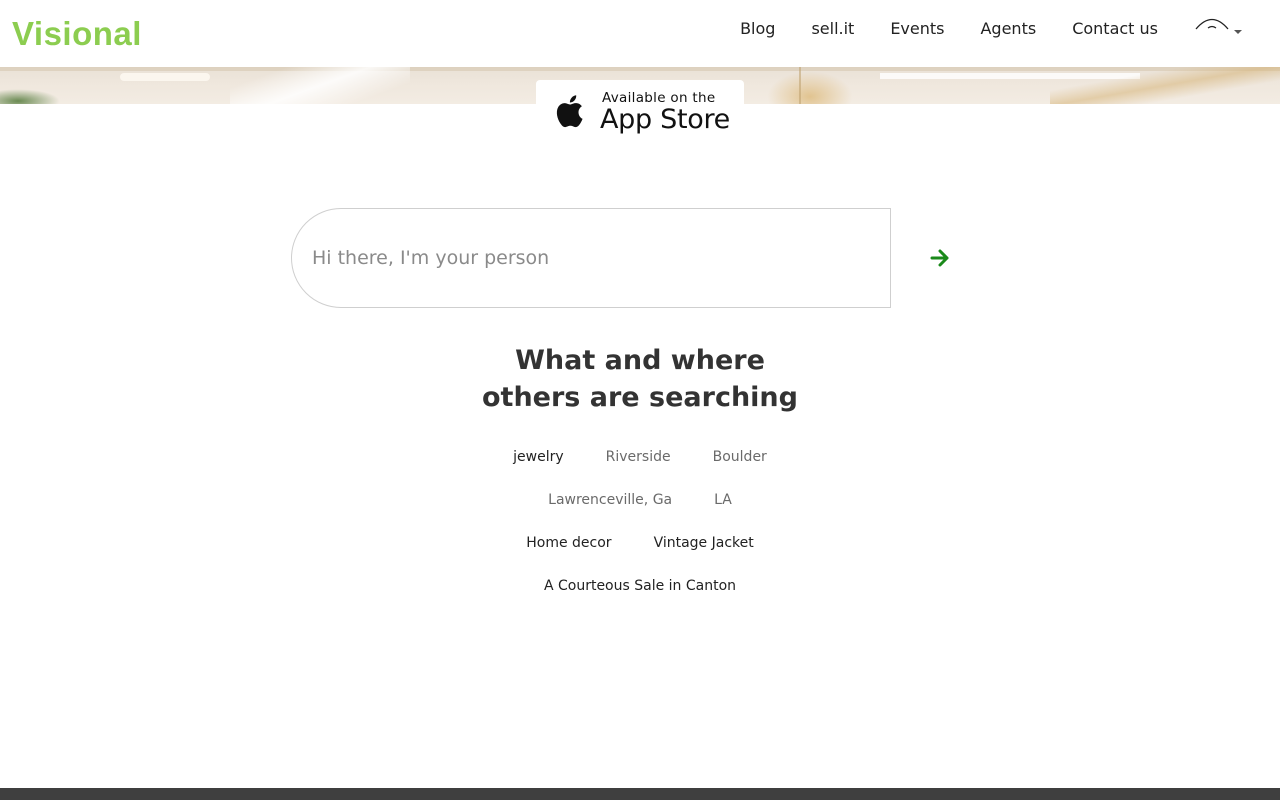  I want to click on tag-lawrenceville-ga: Lawrenceville, Ga, so click(610, 500).